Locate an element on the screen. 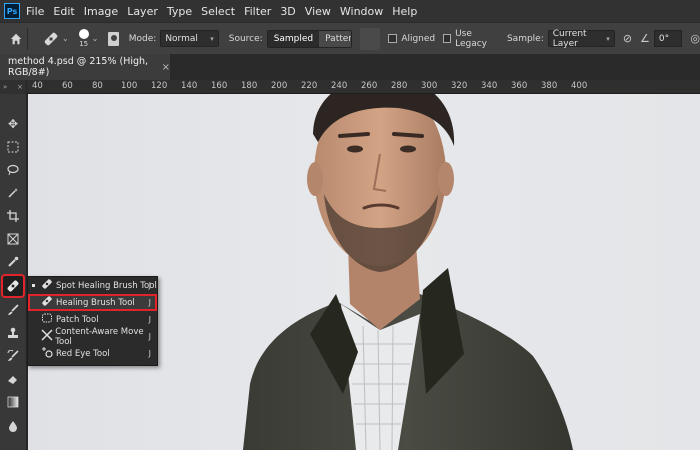 The width and height of the screenshot is (700, 450). blur-tool-icon is located at coordinates (13, 426).